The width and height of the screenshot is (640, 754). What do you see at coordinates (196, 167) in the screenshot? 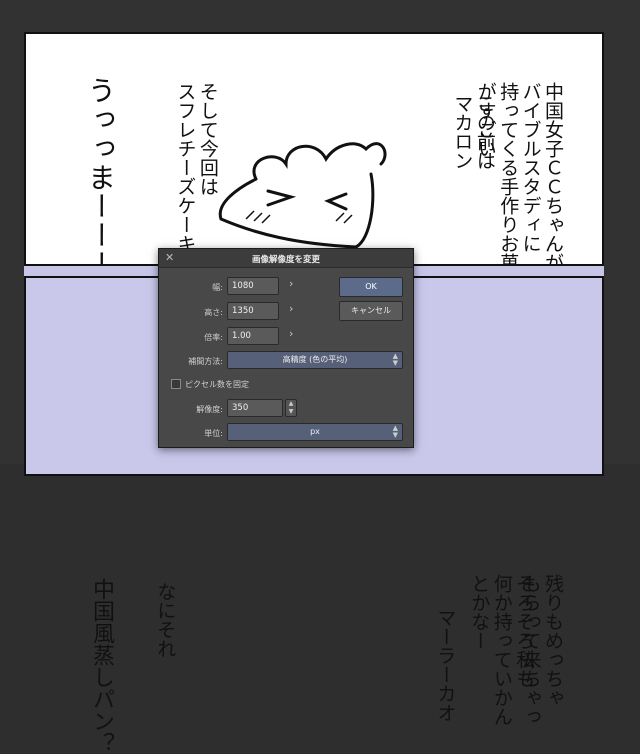
I see `narration-text-top-left: そして今回は スフレチーズケーキ` at bounding box center [196, 167].